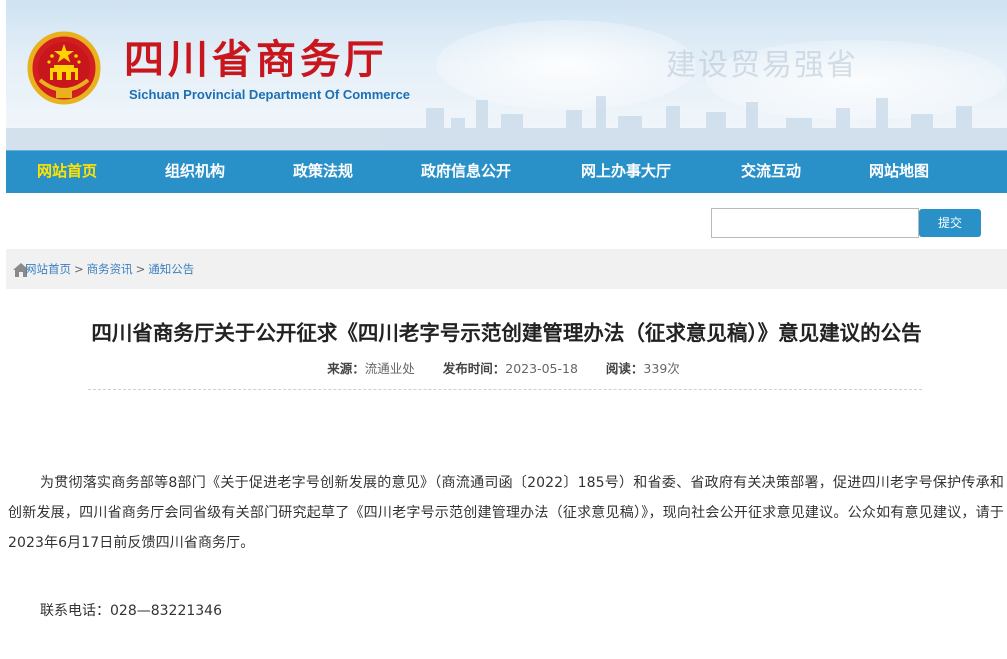  I want to click on banner-slogan: 建设贸易强省, so click(762, 65).